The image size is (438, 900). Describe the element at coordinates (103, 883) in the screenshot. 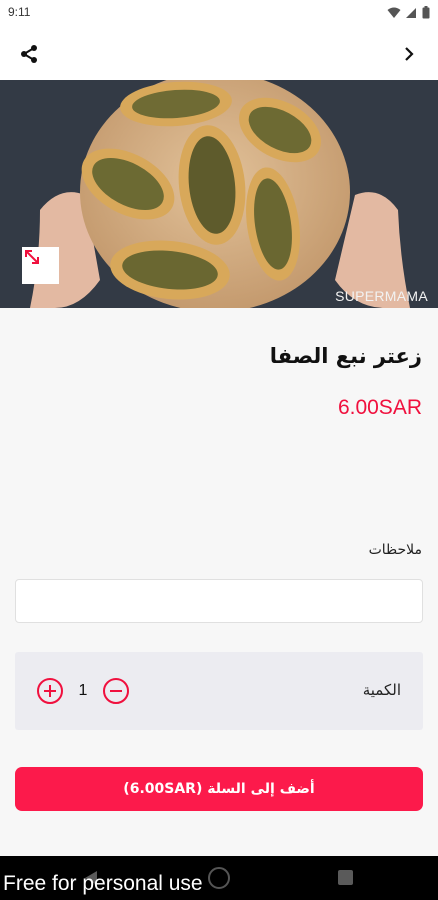

I see `watermark-overlay-text: Free for personal use` at that location.